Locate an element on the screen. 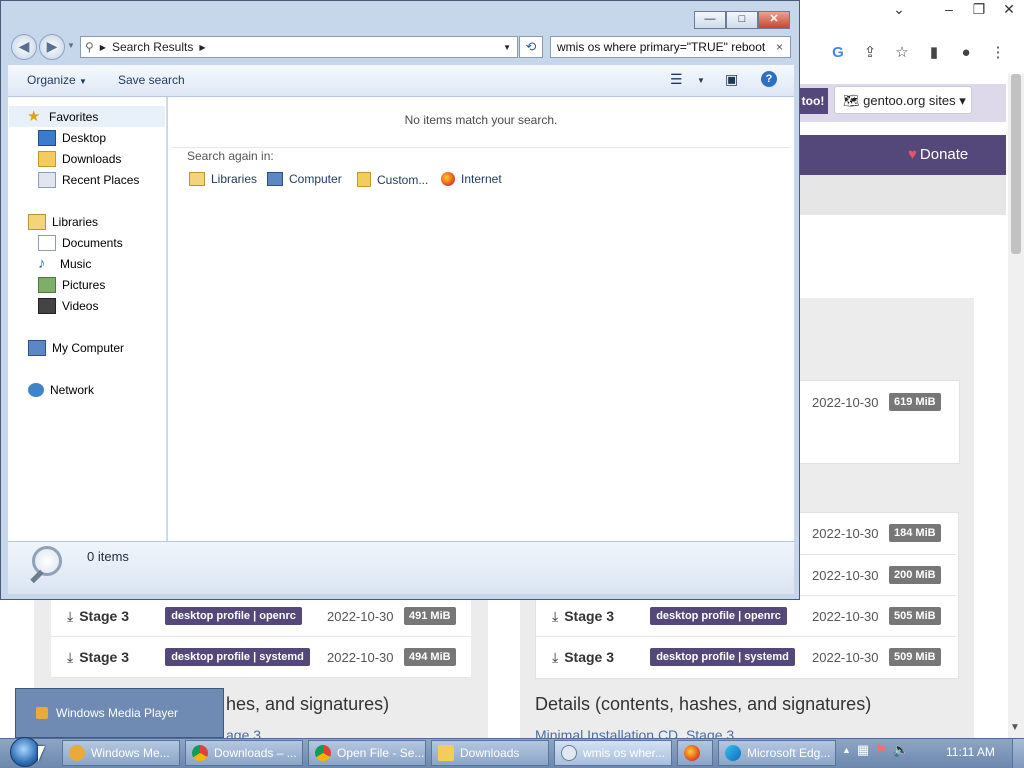 Image resolution: width=1024 pixels, height=768 pixels. sidebar-item-downloads: Downloads is located at coordinates (64, 158).